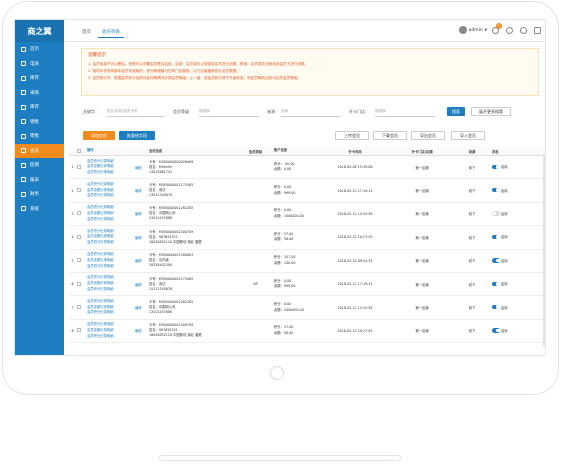 The image size is (562, 468). What do you see at coordinates (456, 111) in the screenshot?
I see `search-button: 搜索` at bounding box center [456, 111].